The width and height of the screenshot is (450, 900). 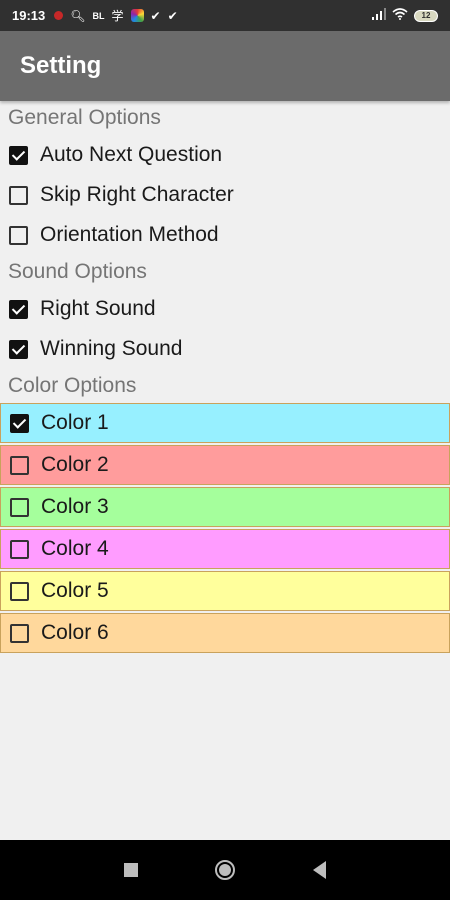 I want to click on option-right-sound: Right Sound, so click(x=225, y=309).